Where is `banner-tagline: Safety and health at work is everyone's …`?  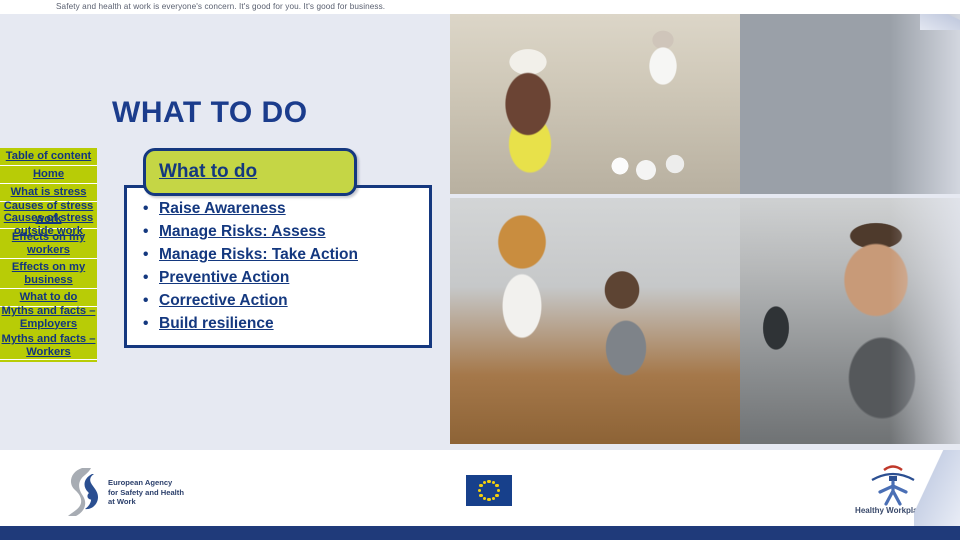 banner-tagline: Safety and health at work is everyone's … is located at coordinates (221, 6).